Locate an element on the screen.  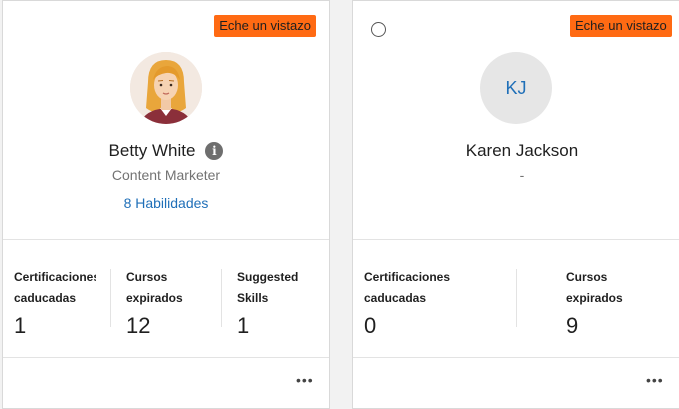
avatar-initials: KJ is located at coordinates (516, 87).